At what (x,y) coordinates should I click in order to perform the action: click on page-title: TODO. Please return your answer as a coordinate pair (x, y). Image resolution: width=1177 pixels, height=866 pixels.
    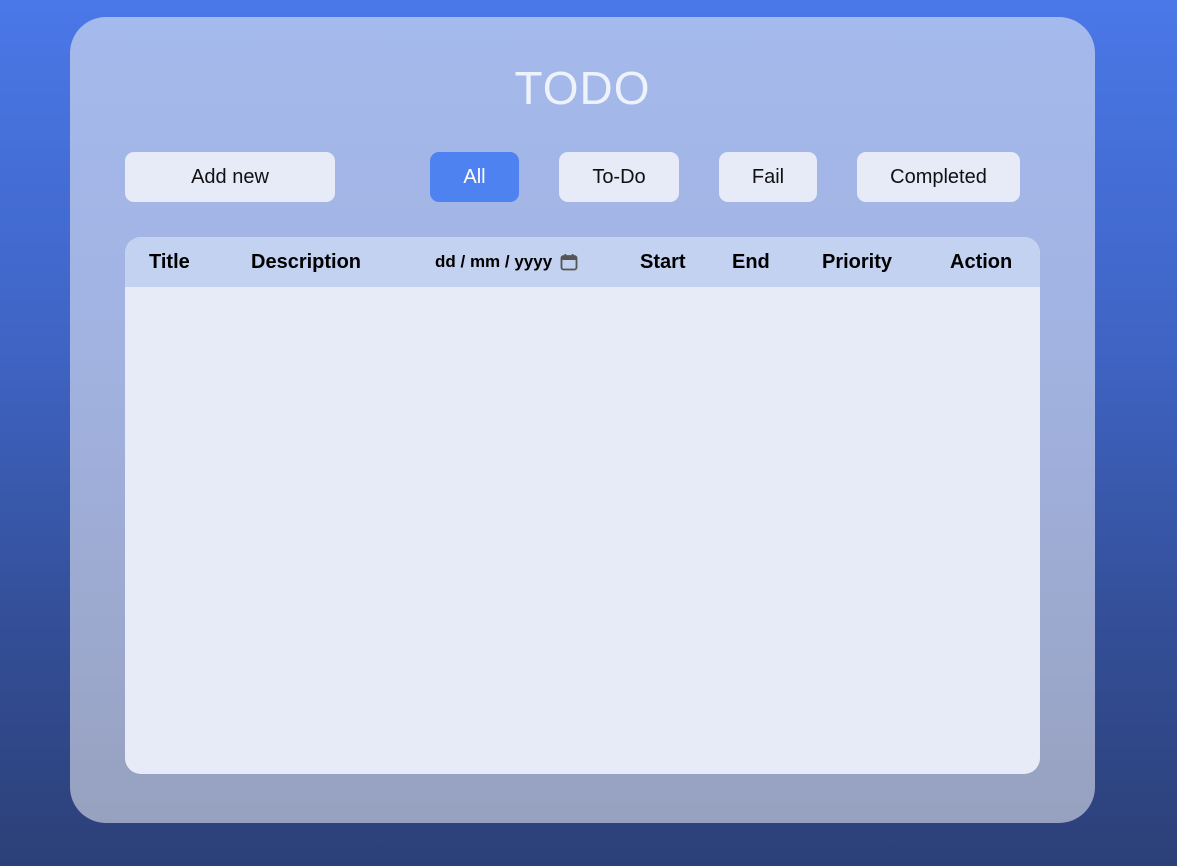
    Looking at the image, I should click on (582, 88).